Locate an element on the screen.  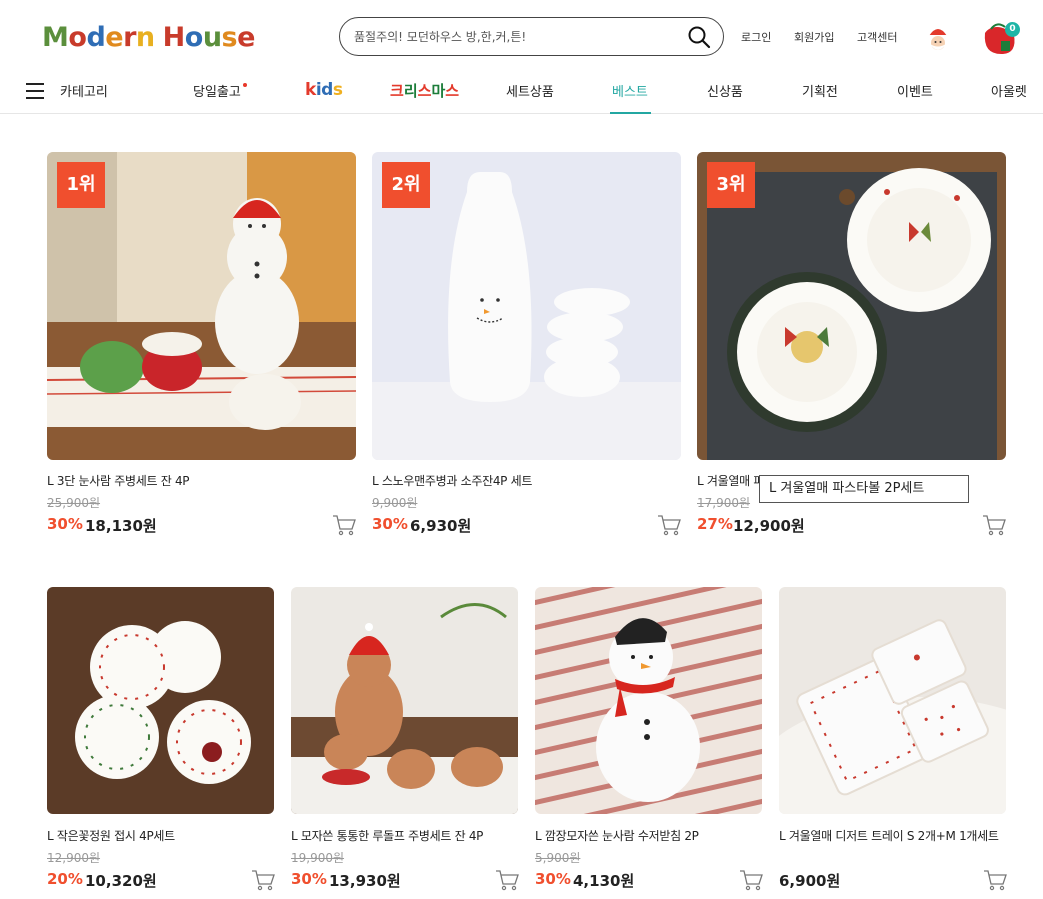
nav-exhibition: 기획전 is located at coordinates (820, 90).